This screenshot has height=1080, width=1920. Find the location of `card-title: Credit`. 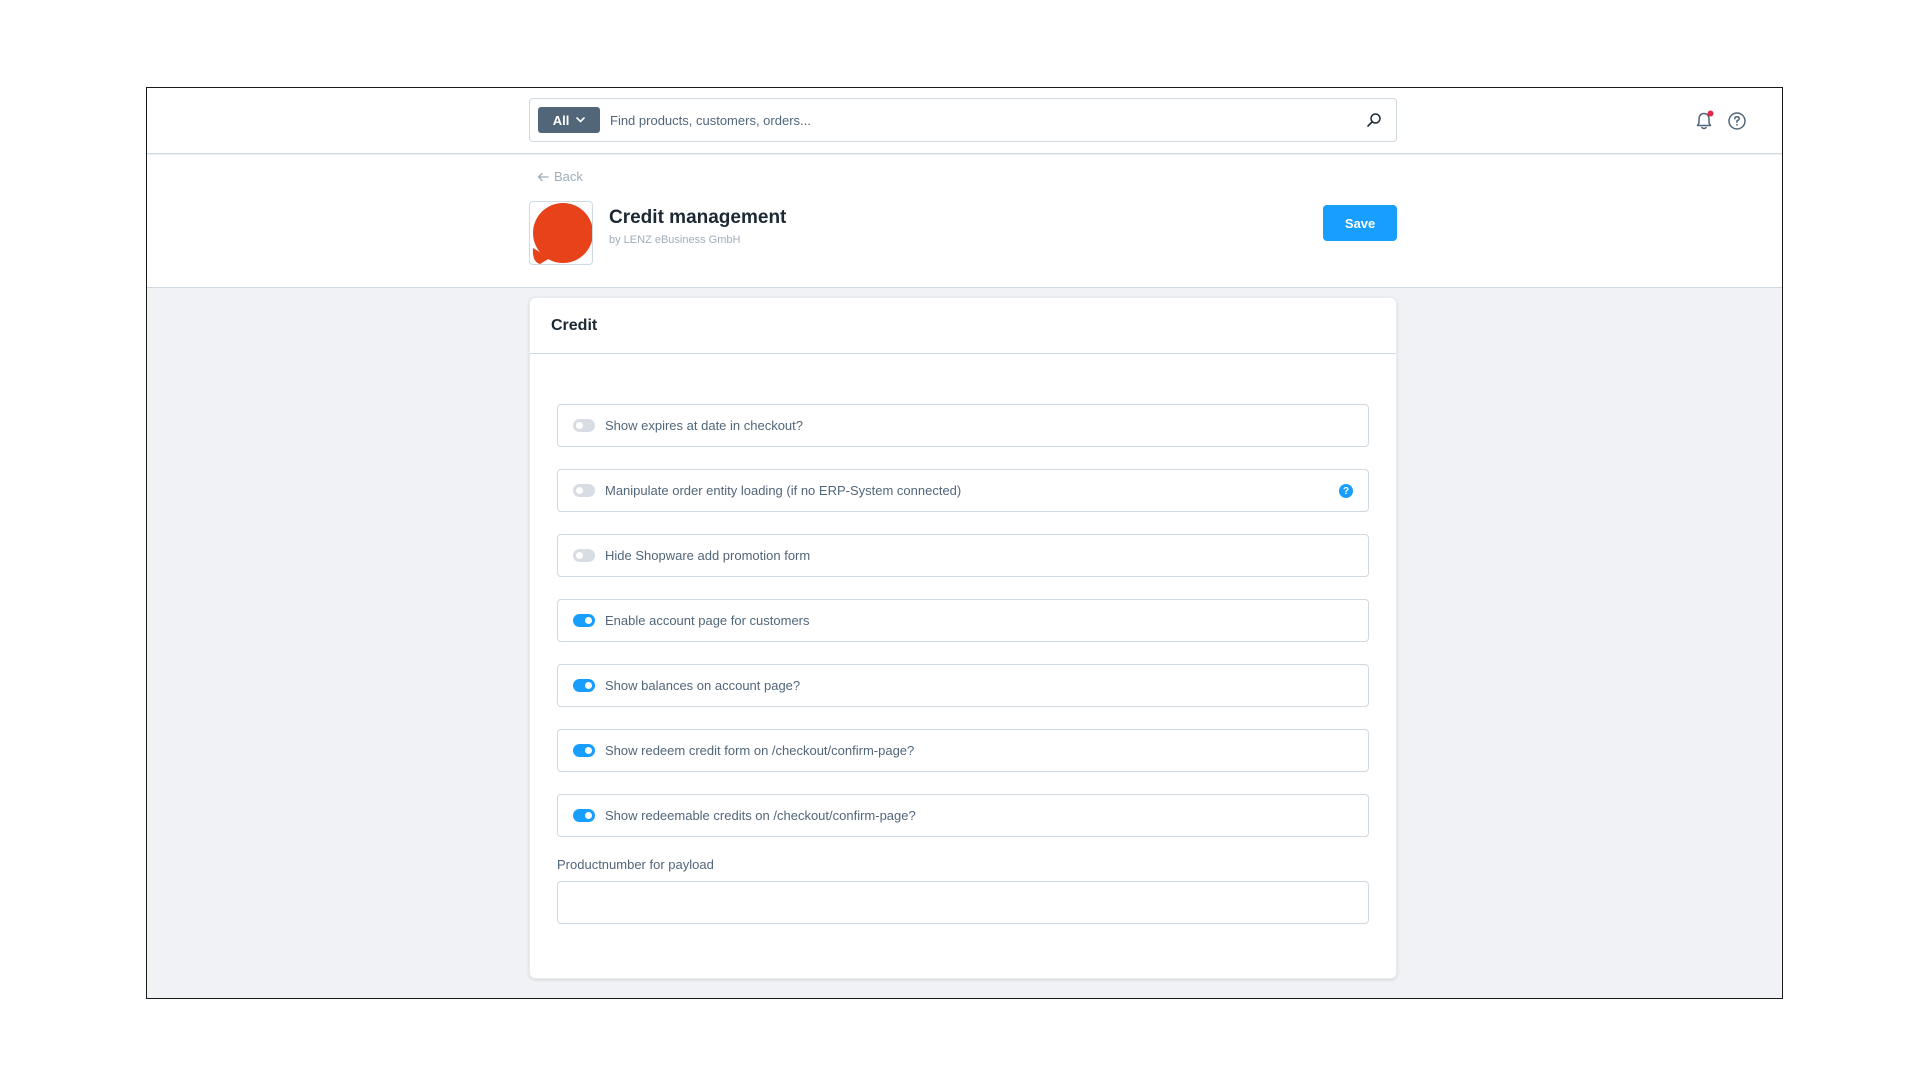

card-title: Credit is located at coordinates (574, 325).